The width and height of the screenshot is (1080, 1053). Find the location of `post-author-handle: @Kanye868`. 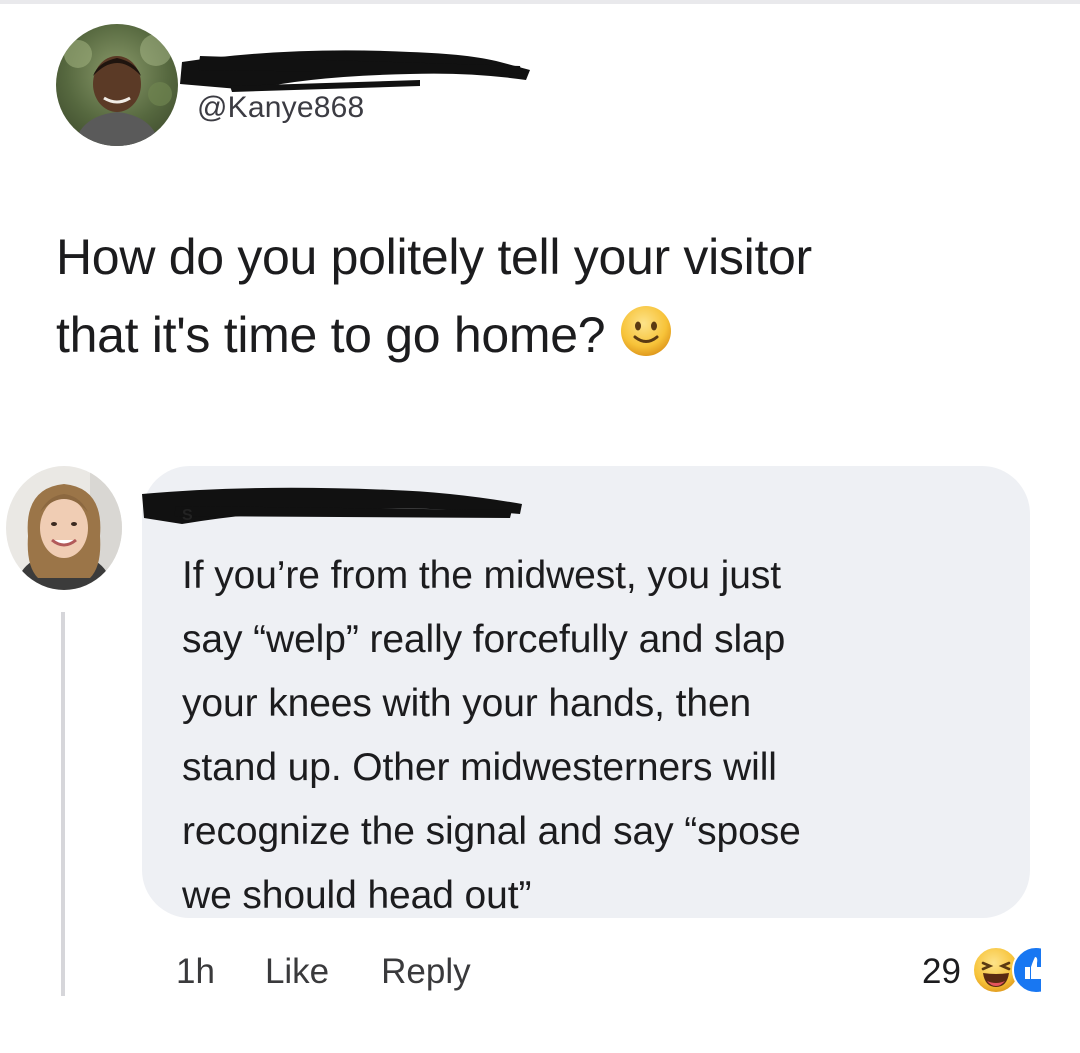

post-author-handle: @Kanye868 is located at coordinates (280, 108).